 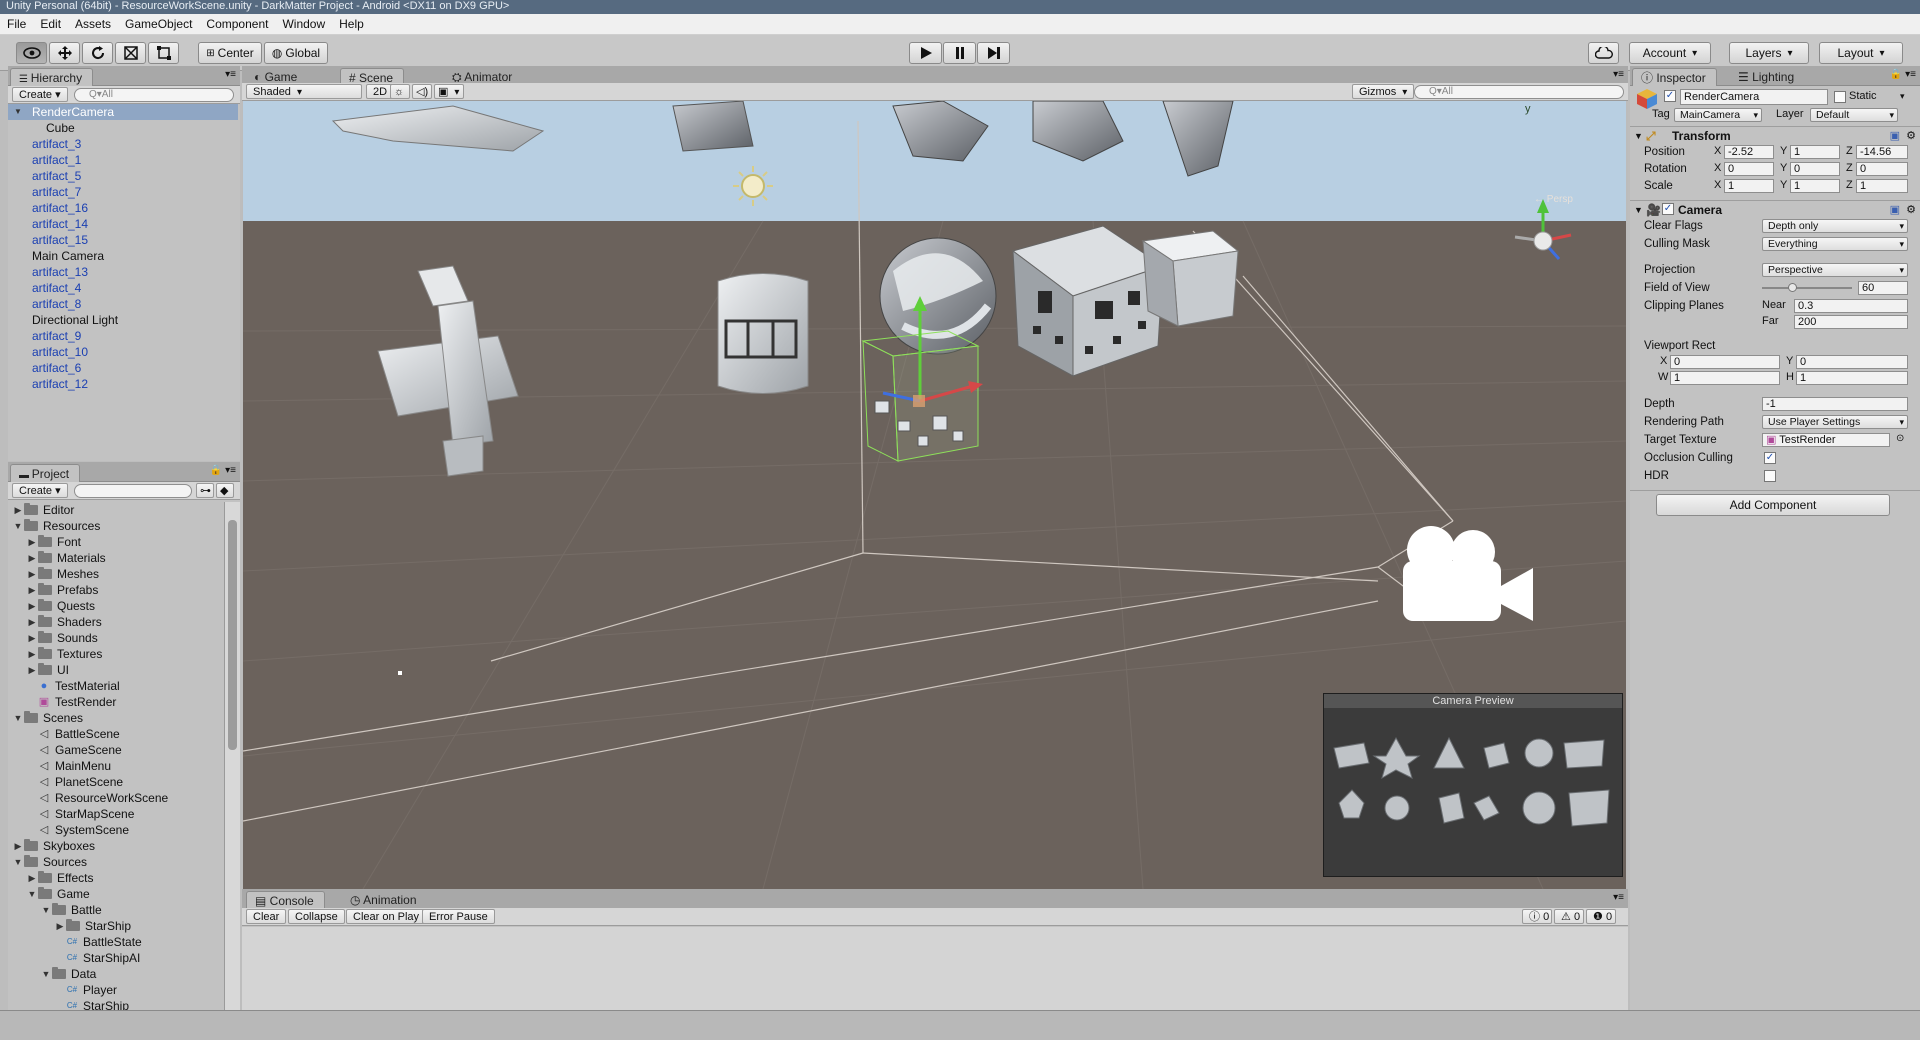 What do you see at coordinates (98, 942) in the screenshot?
I see `project-asset: C# BattleState` at bounding box center [98, 942].